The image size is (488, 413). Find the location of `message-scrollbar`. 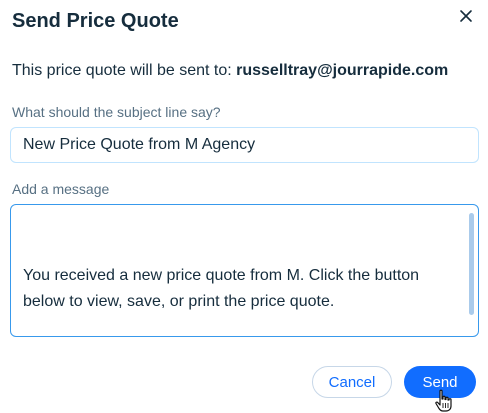

message-scrollbar is located at coordinates (471, 264).